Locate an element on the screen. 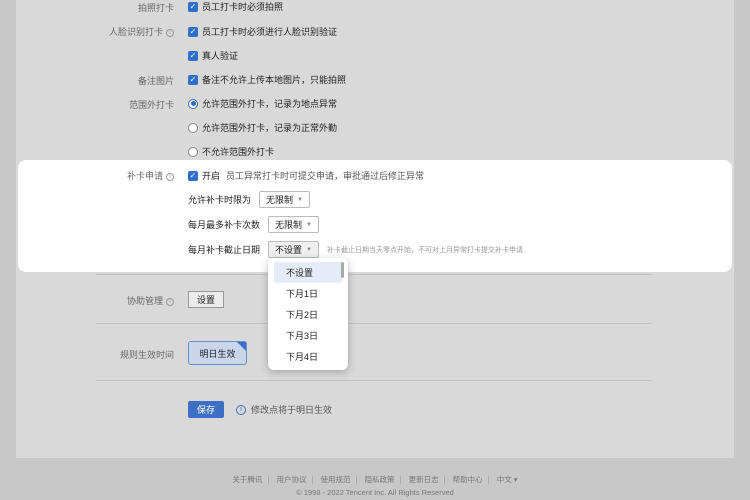 The image size is (750, 500). makeup-label: 补卡申请 is located at coordinates (144, 176).